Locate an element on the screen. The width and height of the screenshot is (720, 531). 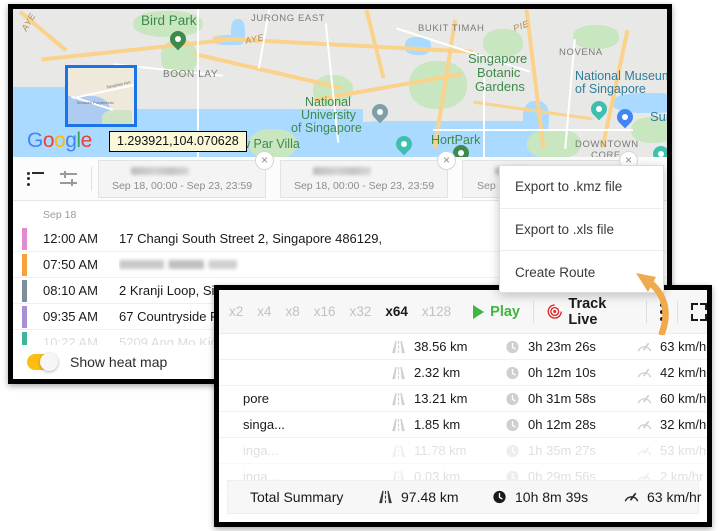
menu-item-export-xls: Export to .xls file is located at coordinates (581, 230).